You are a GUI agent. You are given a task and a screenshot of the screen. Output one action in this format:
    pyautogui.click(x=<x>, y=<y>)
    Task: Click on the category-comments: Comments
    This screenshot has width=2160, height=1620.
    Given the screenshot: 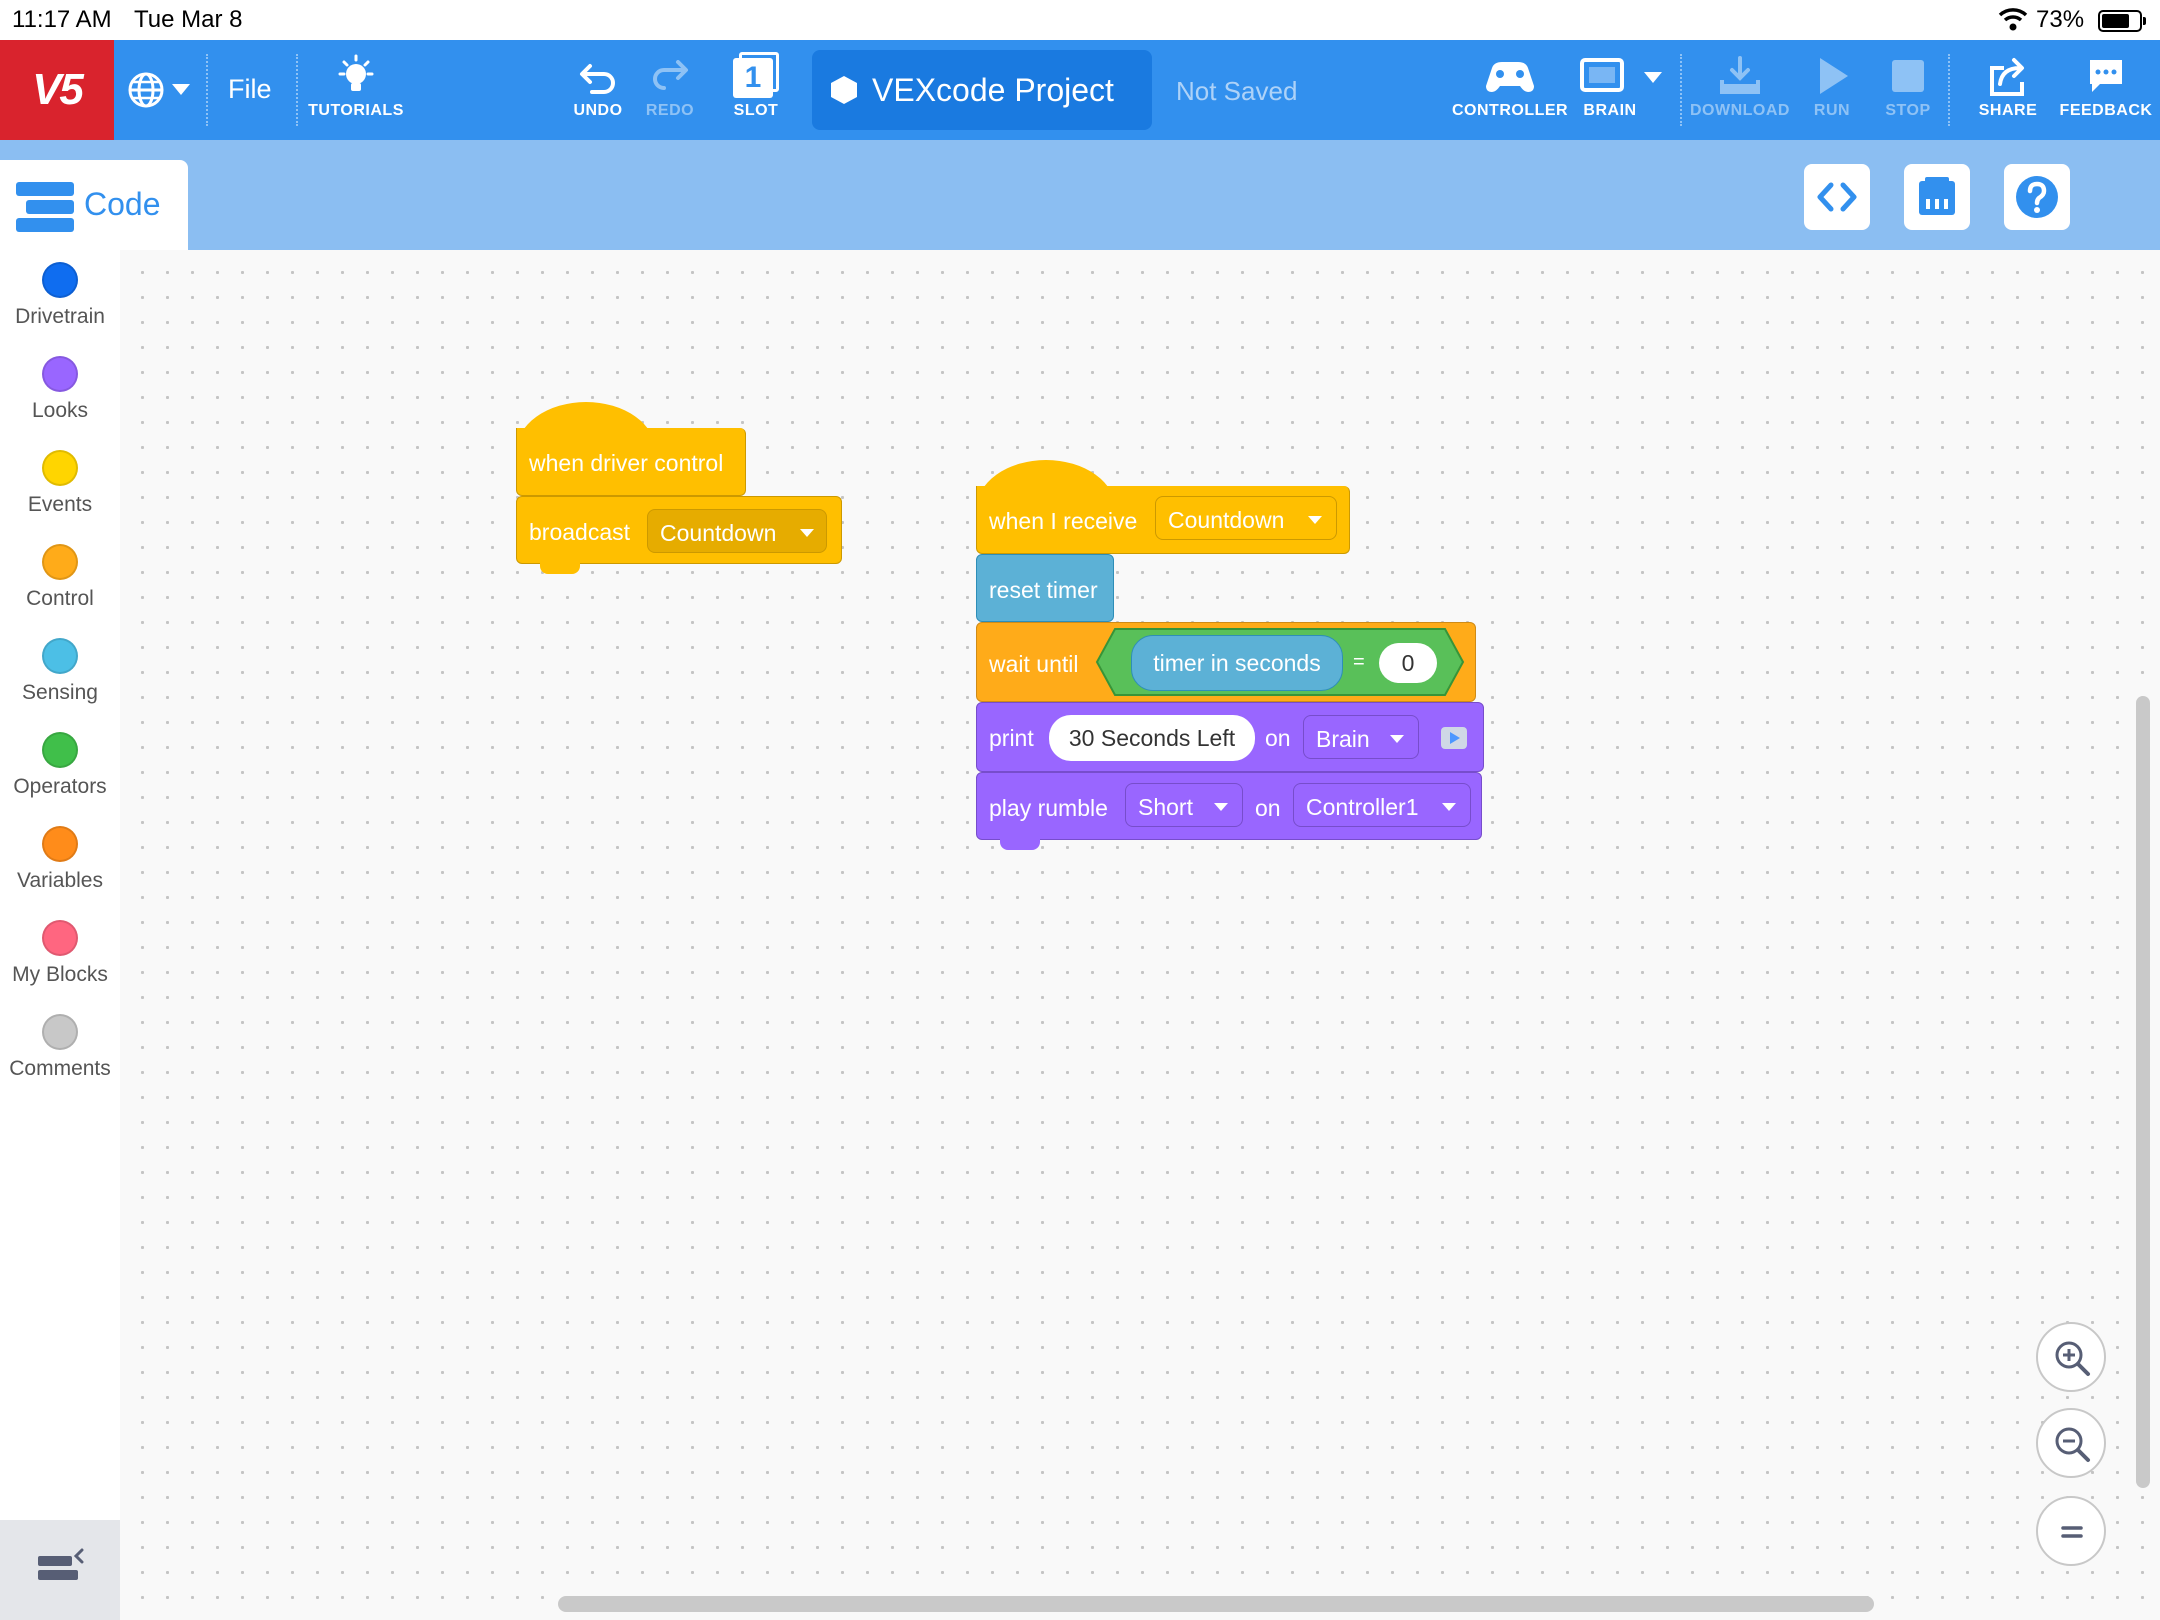 What is the action you would take?
    pyautogui.click(x=60, y=1047)
    